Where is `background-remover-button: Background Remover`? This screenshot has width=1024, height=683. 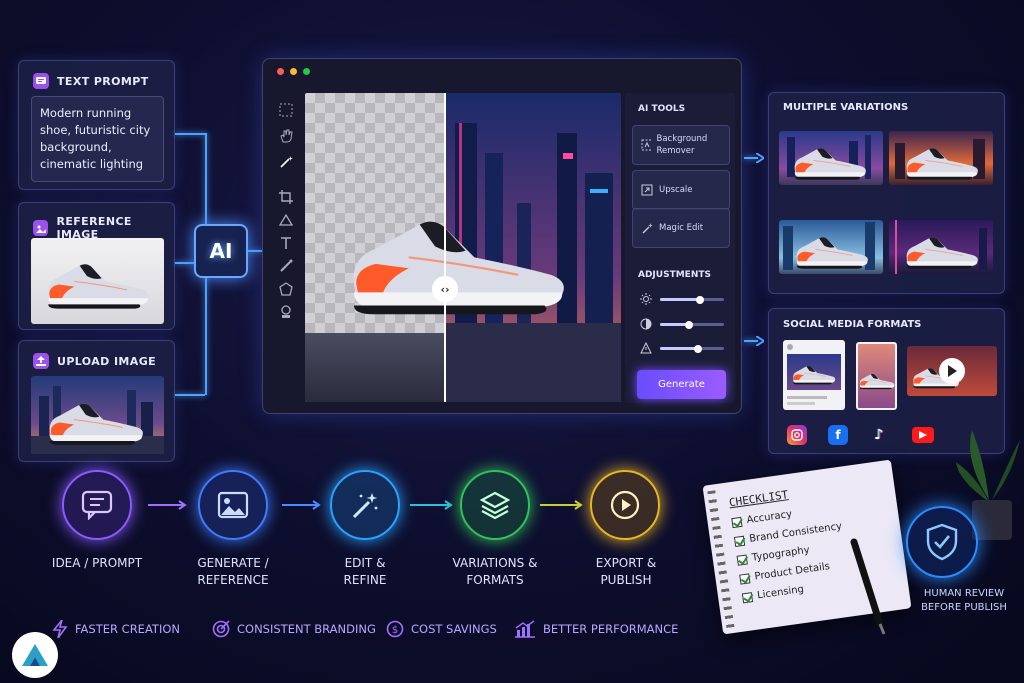 background-remover-button: Background Remover is located at coordinates (681, 145).